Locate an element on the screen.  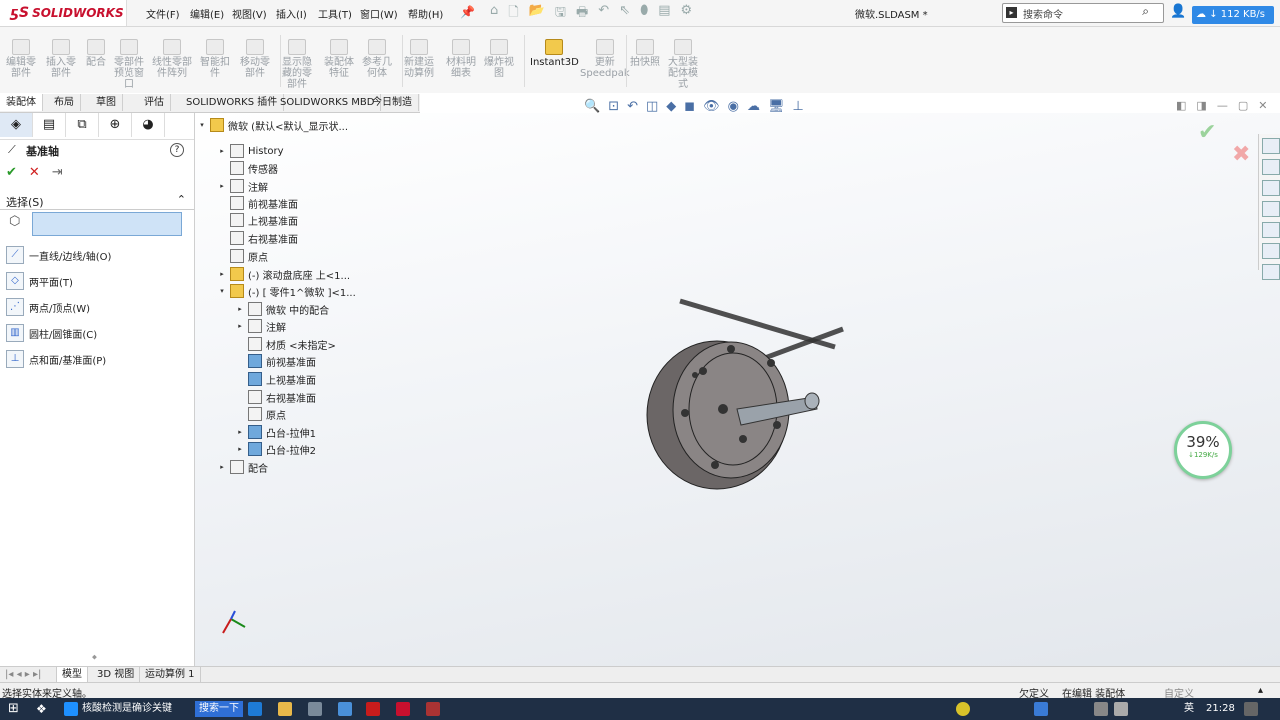
clock: 21:28 is located at coordinates (1220, 709).